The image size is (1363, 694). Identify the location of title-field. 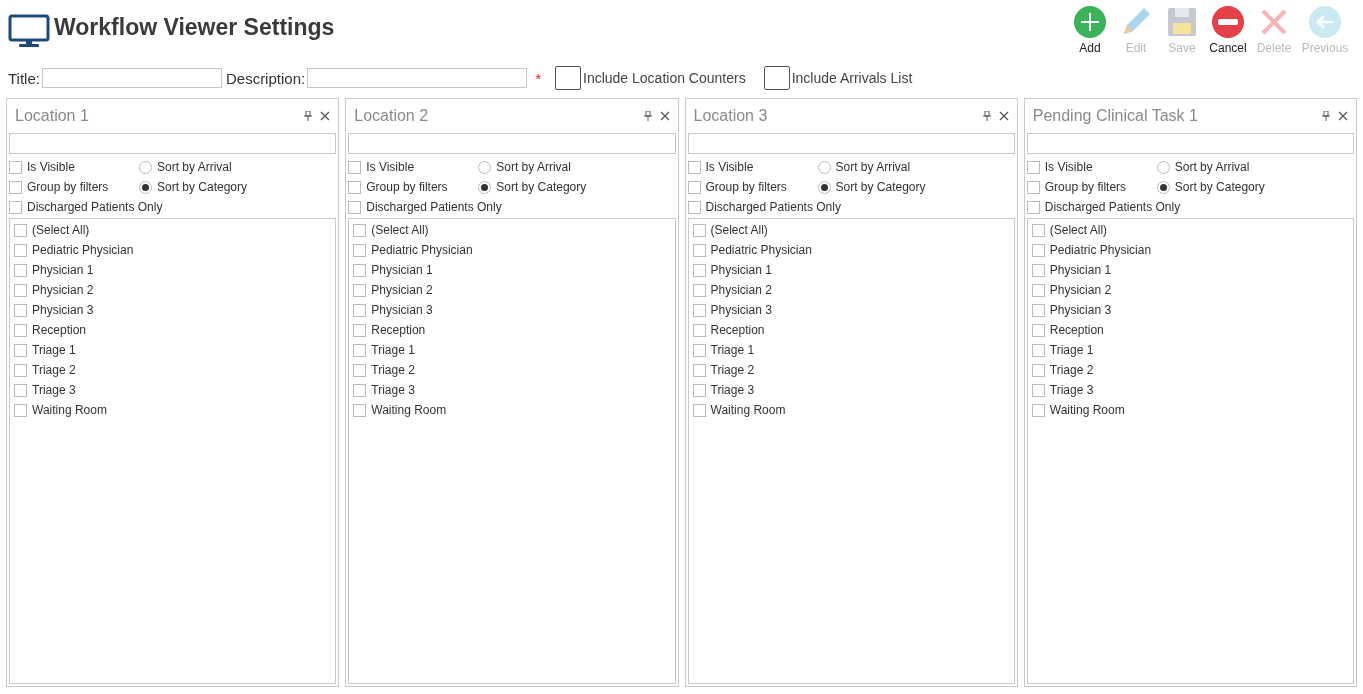
(131, 78).